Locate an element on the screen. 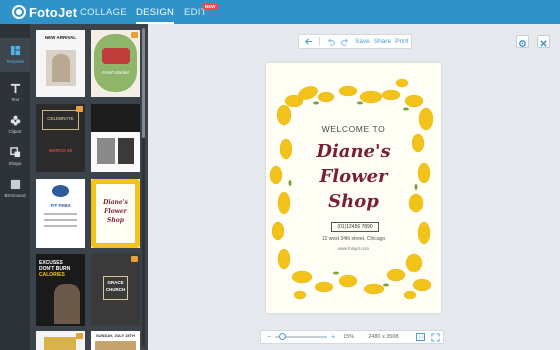 This screenshot has height=350, width=560. sidebar-label: Text is located at coordinates (15, 99).